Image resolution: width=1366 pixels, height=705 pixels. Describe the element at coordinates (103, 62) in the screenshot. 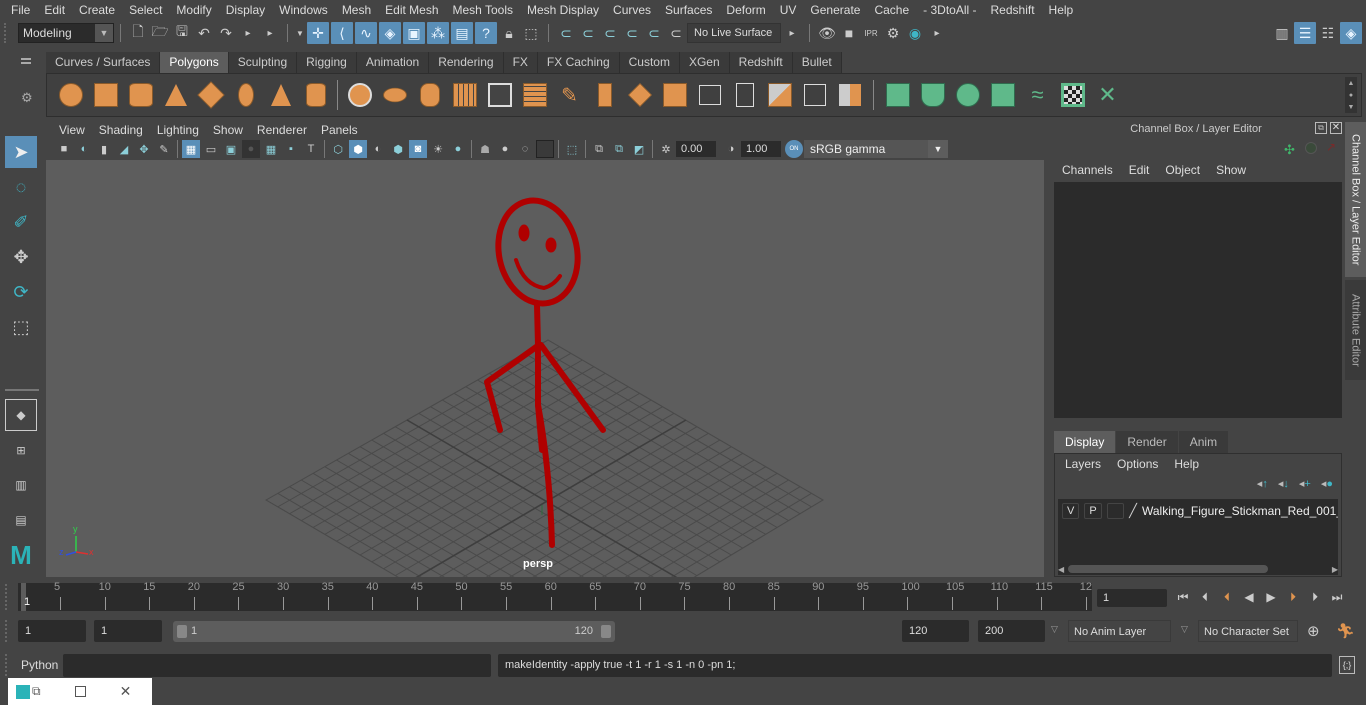

I see `tab-curves-surfaces: Curves / Surfaces` at that location.